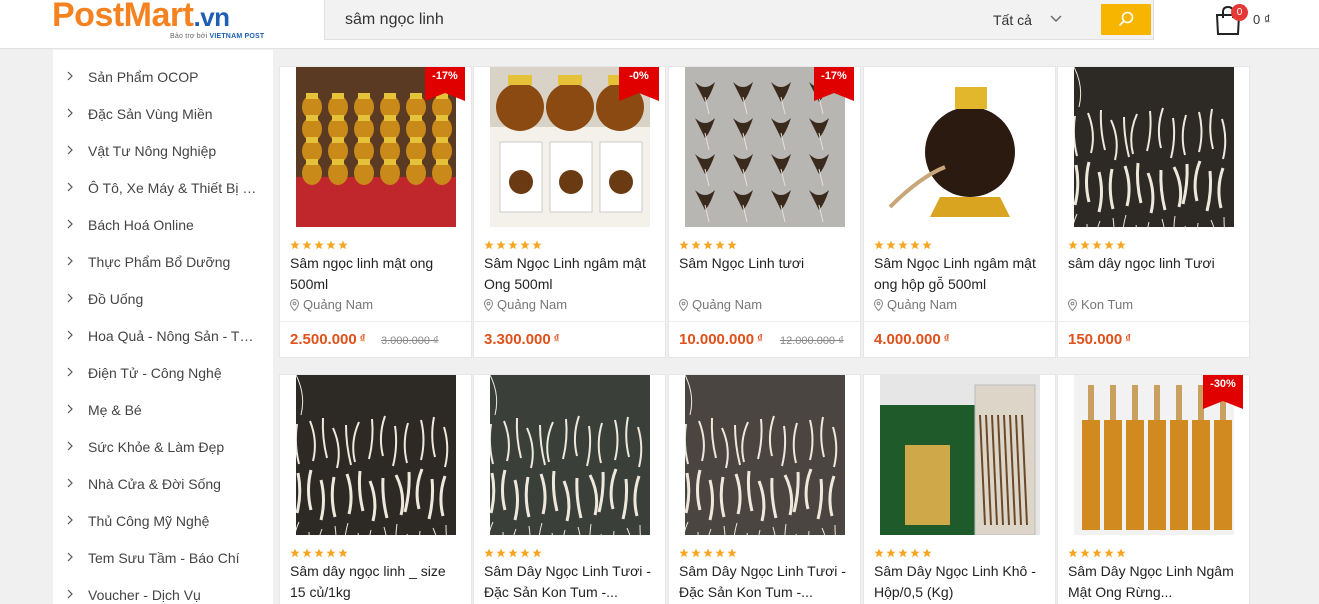  What do you see at coordinates (645, 20) in the screenshot?
I see `search-input` at bounding box center [645, 20].